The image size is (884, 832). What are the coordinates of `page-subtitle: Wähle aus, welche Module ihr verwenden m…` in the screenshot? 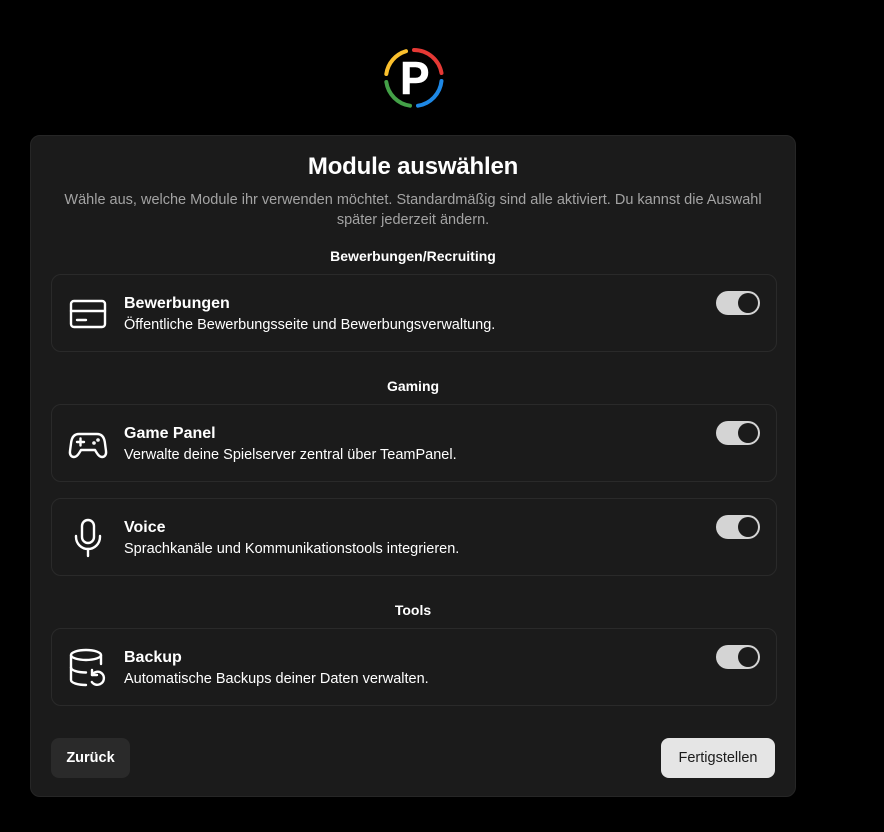 It's located at (413, 210).